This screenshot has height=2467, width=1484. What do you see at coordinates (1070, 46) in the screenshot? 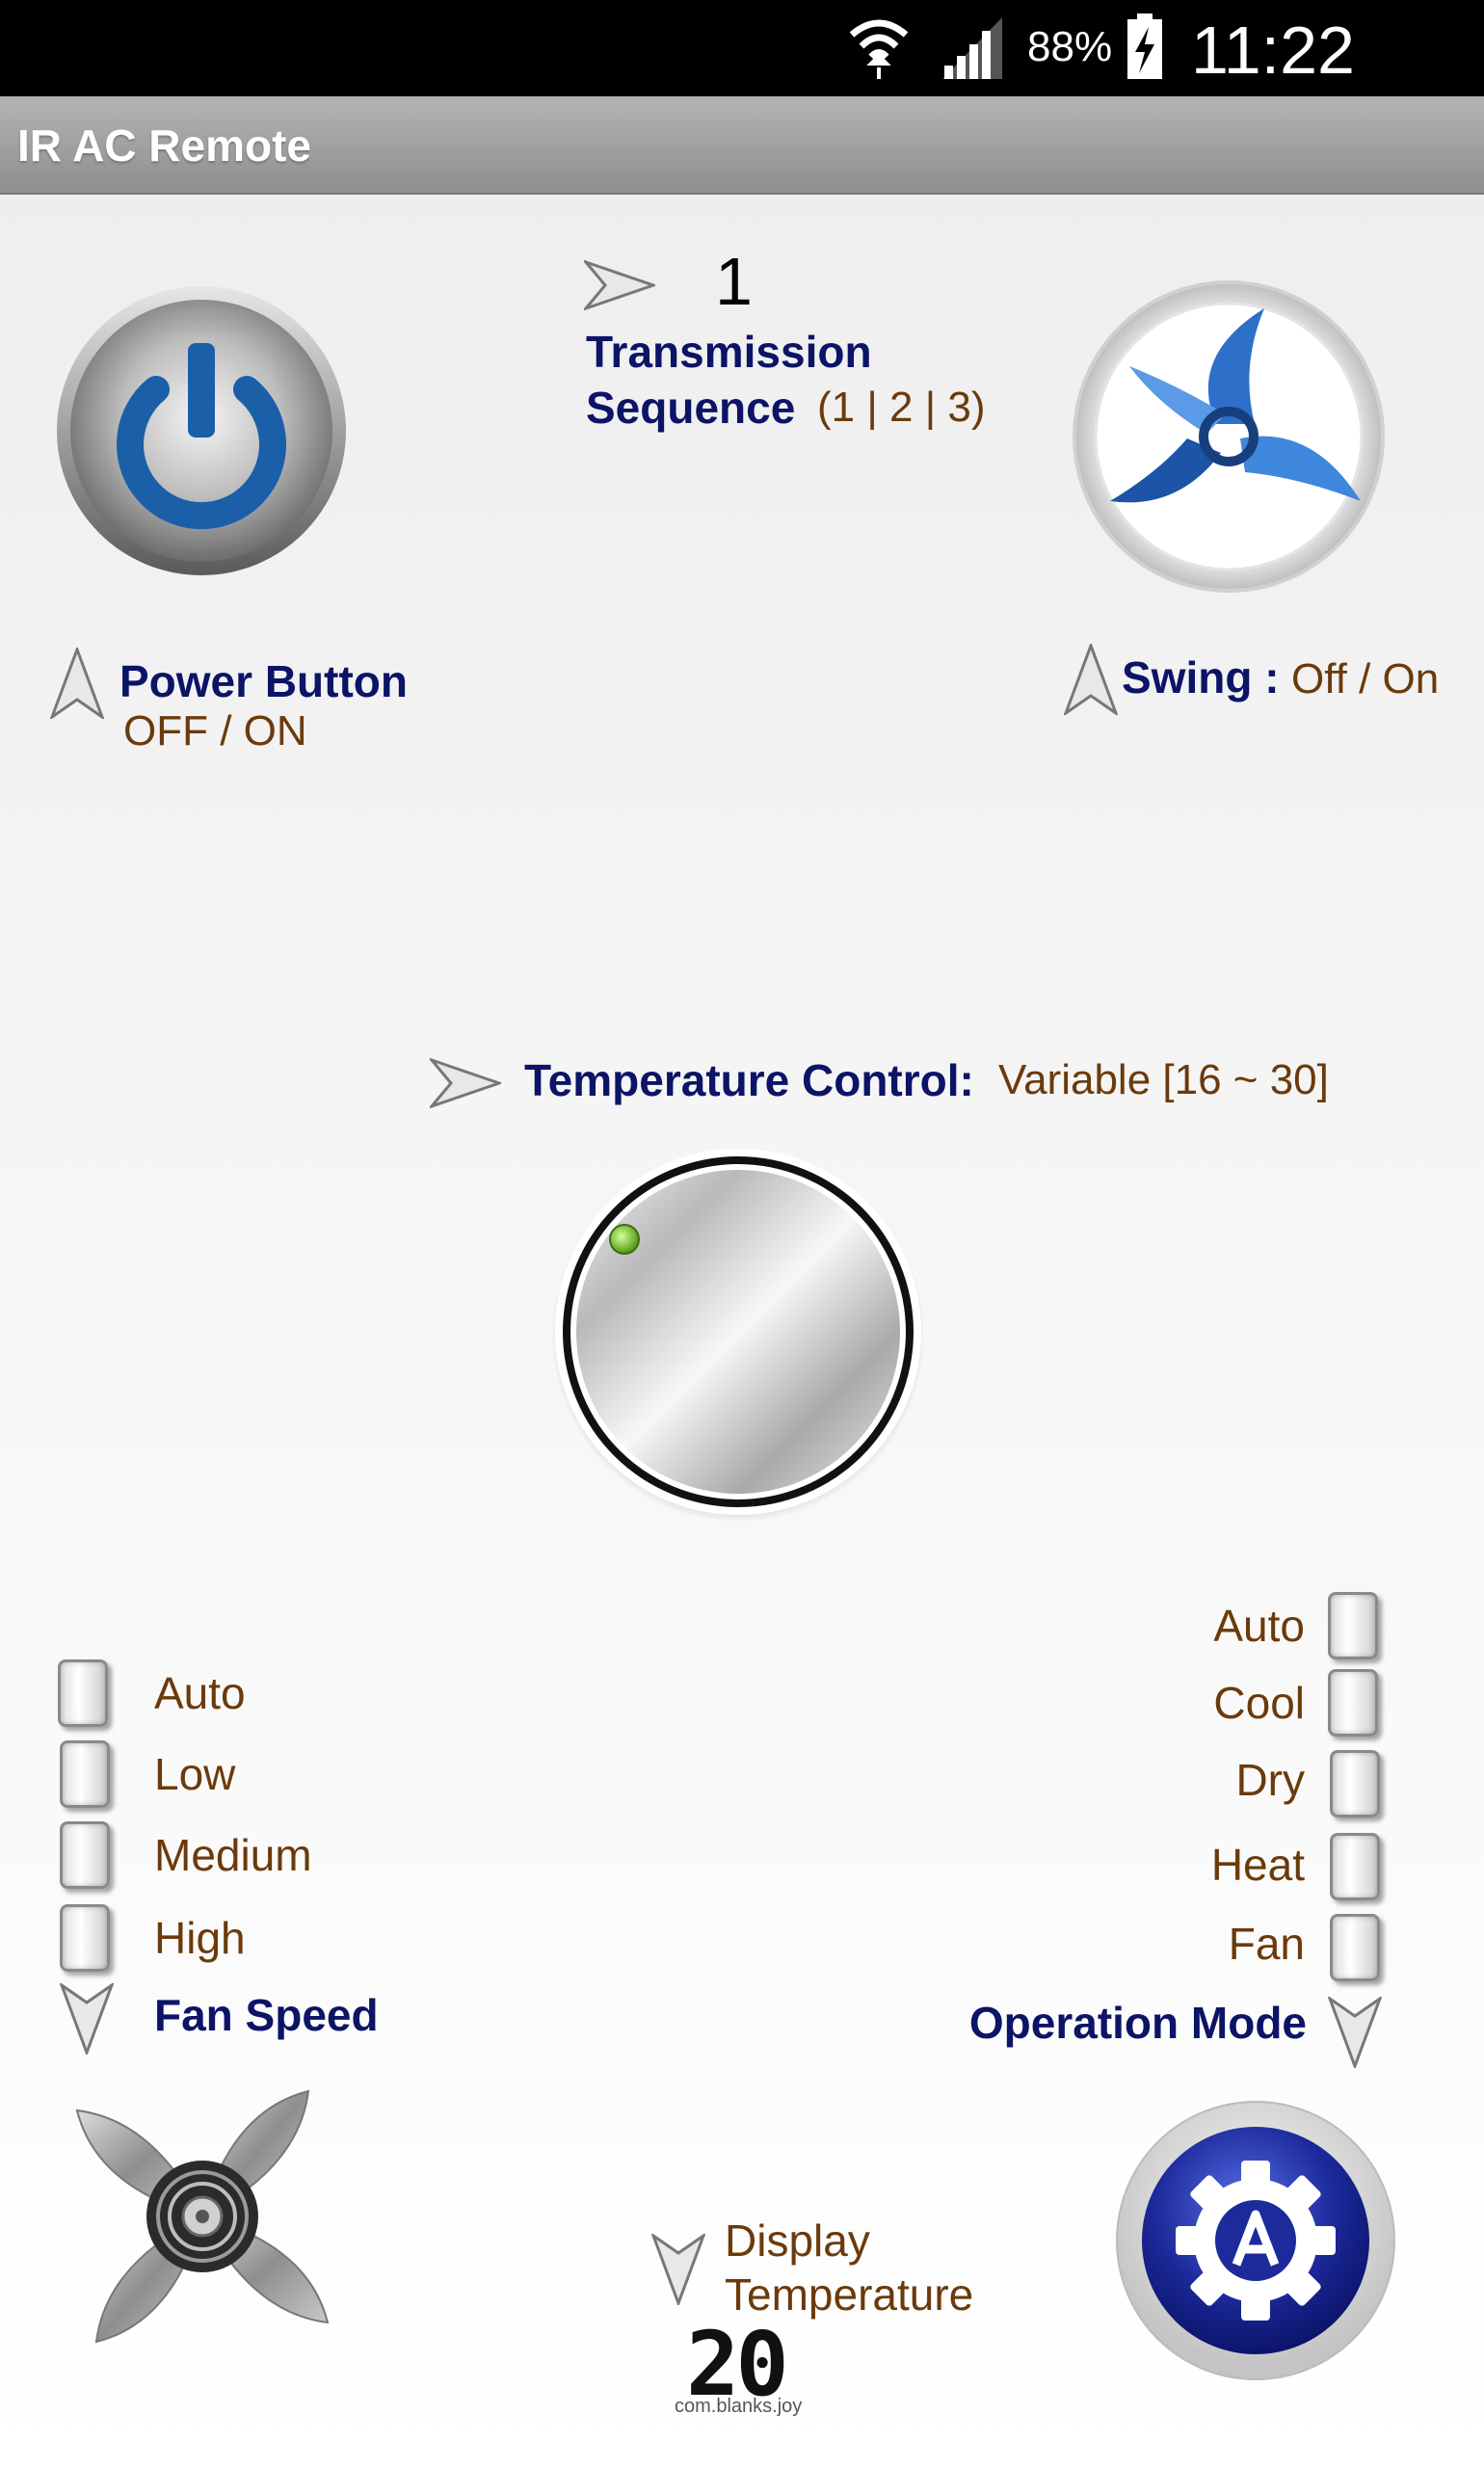
I see `battery-percent: 88%` at bounding box center [1070, 46].